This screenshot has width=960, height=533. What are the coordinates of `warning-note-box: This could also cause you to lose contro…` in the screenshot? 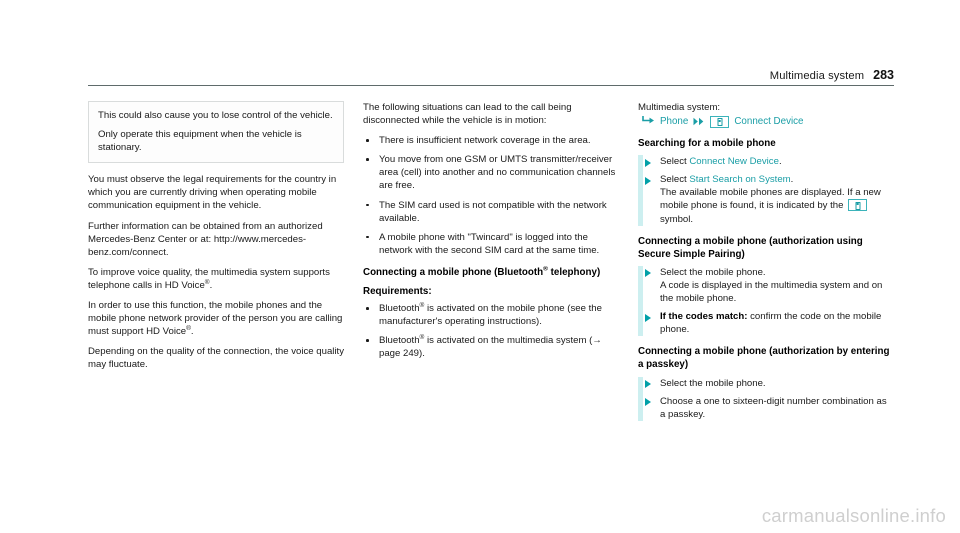 It's located at (216, 132).